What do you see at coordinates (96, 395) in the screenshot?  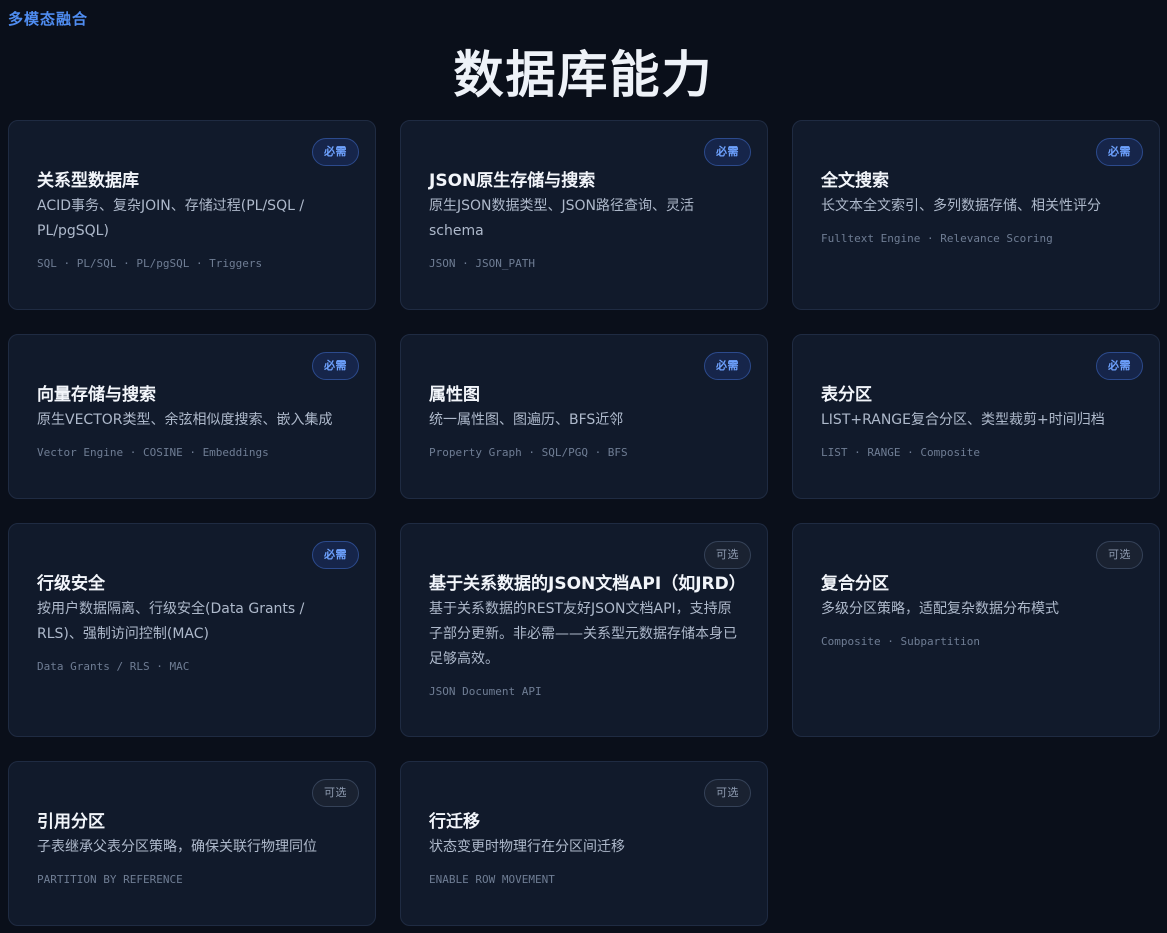 I see `card-title: 向量存储与搜索` at bounding box center [96, 395].